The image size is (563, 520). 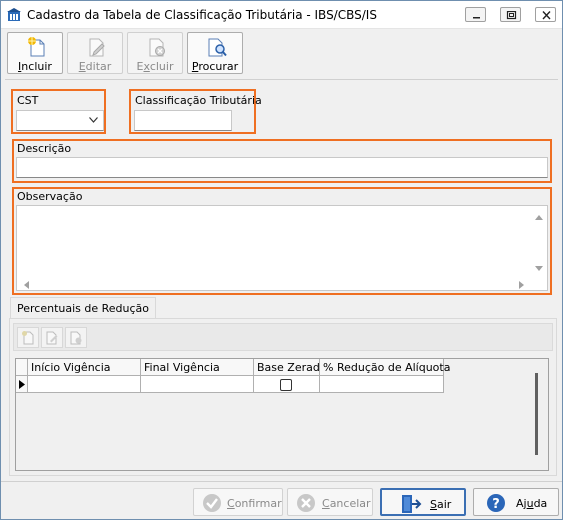 What do you see at coordinates (83, 308) in the screenshot?
I see `tab-percentuais-reducao: Percentuais de Redução` at bounding box center [83, 308].